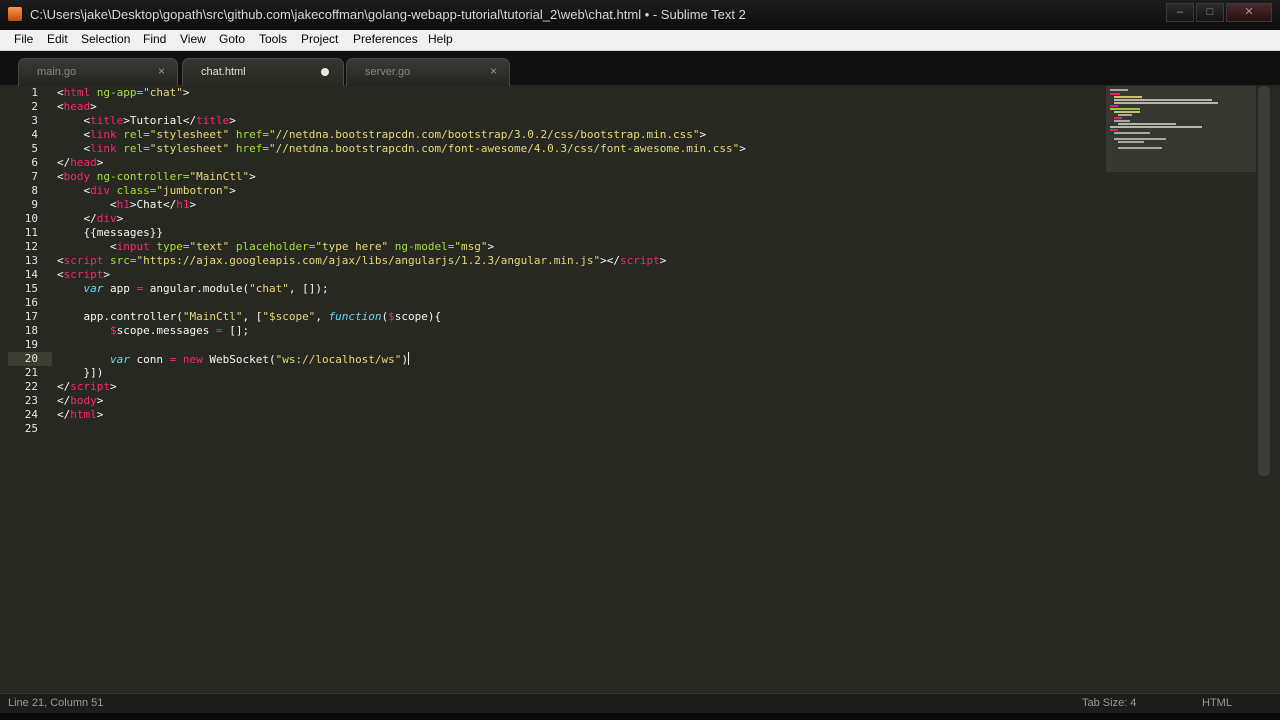  Describe the element at coordinates (80, 162) in the screenshot. I see `code-line: </head>` at that location.